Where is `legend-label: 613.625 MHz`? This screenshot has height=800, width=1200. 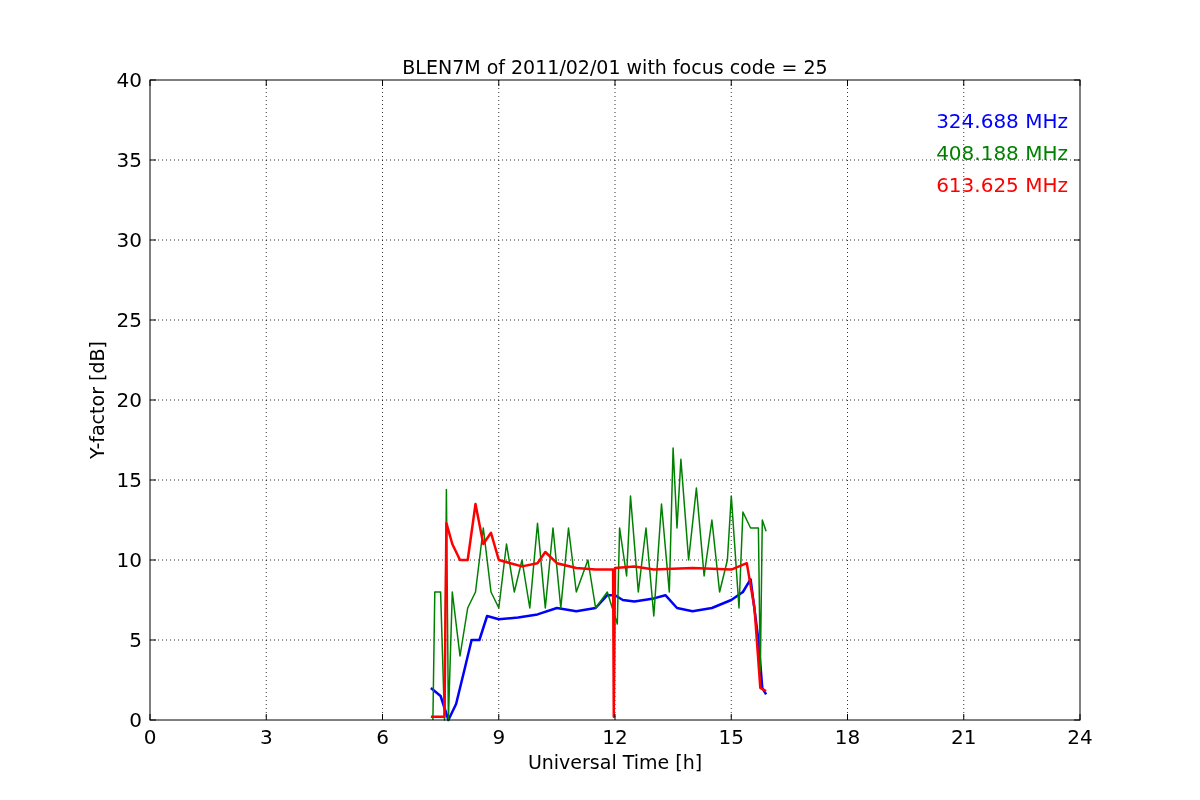 legend-label: 613.625 MHz is located at coordinates (1002, 185).